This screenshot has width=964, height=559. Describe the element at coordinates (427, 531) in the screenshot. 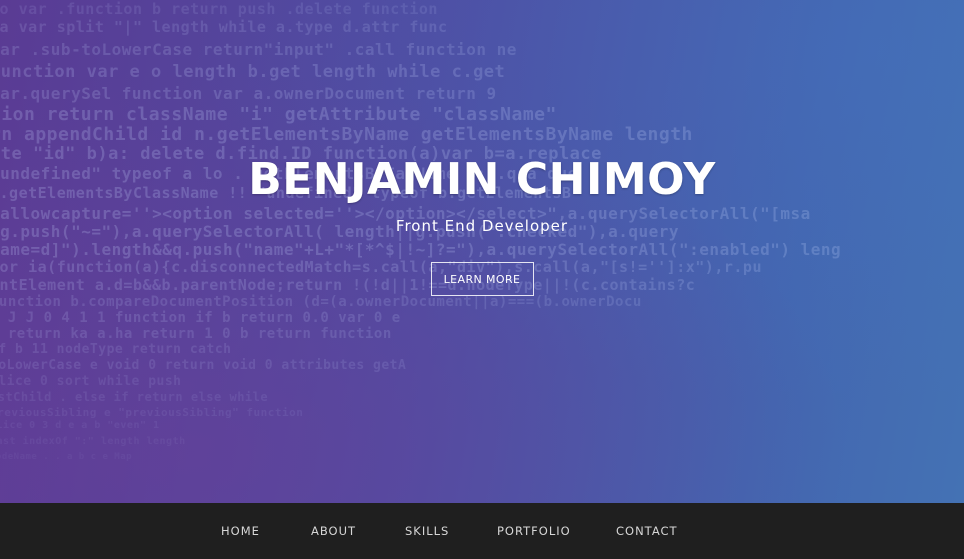

I see `nav-item-skills: SKILLS` at that location.